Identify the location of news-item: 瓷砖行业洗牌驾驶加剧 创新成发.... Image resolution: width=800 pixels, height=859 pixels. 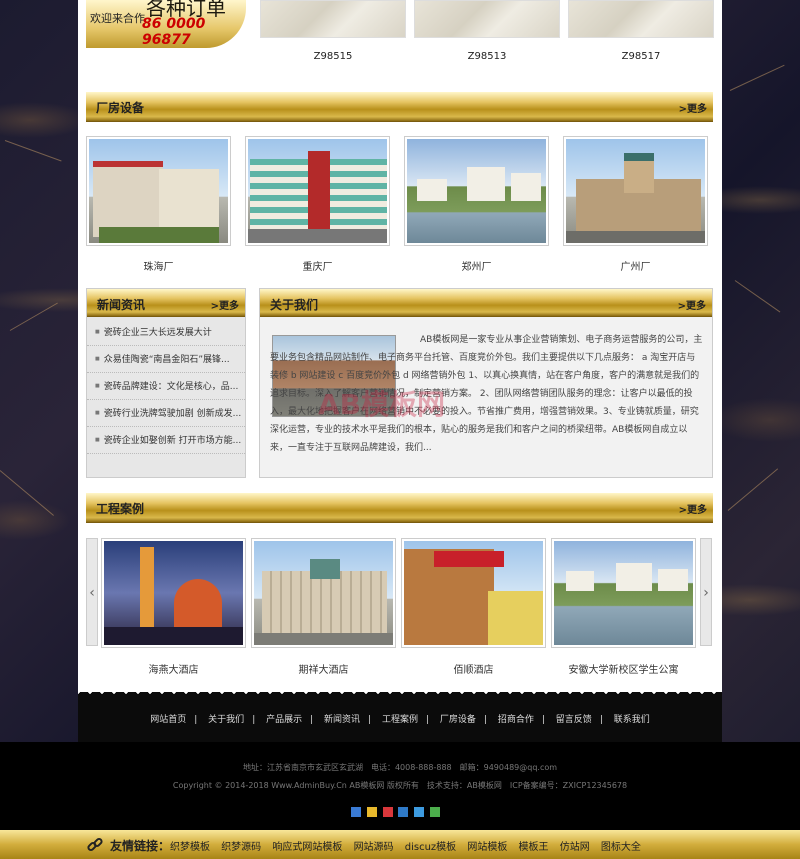
(166, 413).